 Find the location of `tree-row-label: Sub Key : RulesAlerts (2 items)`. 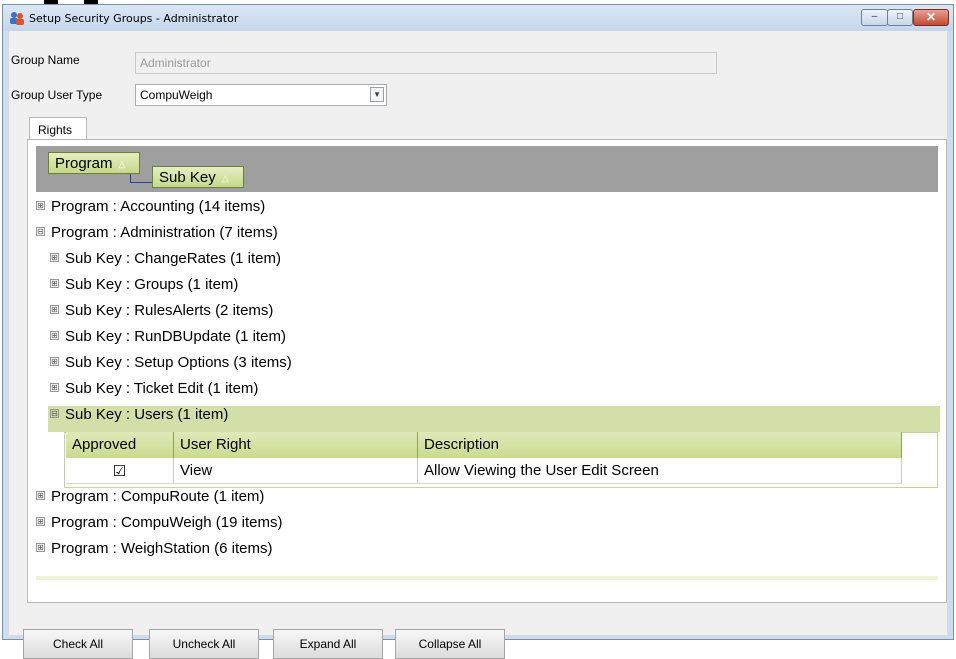

tree-row-label: Sub Key : RulesAlerts (2 items) is located at coordinates (169, 310).